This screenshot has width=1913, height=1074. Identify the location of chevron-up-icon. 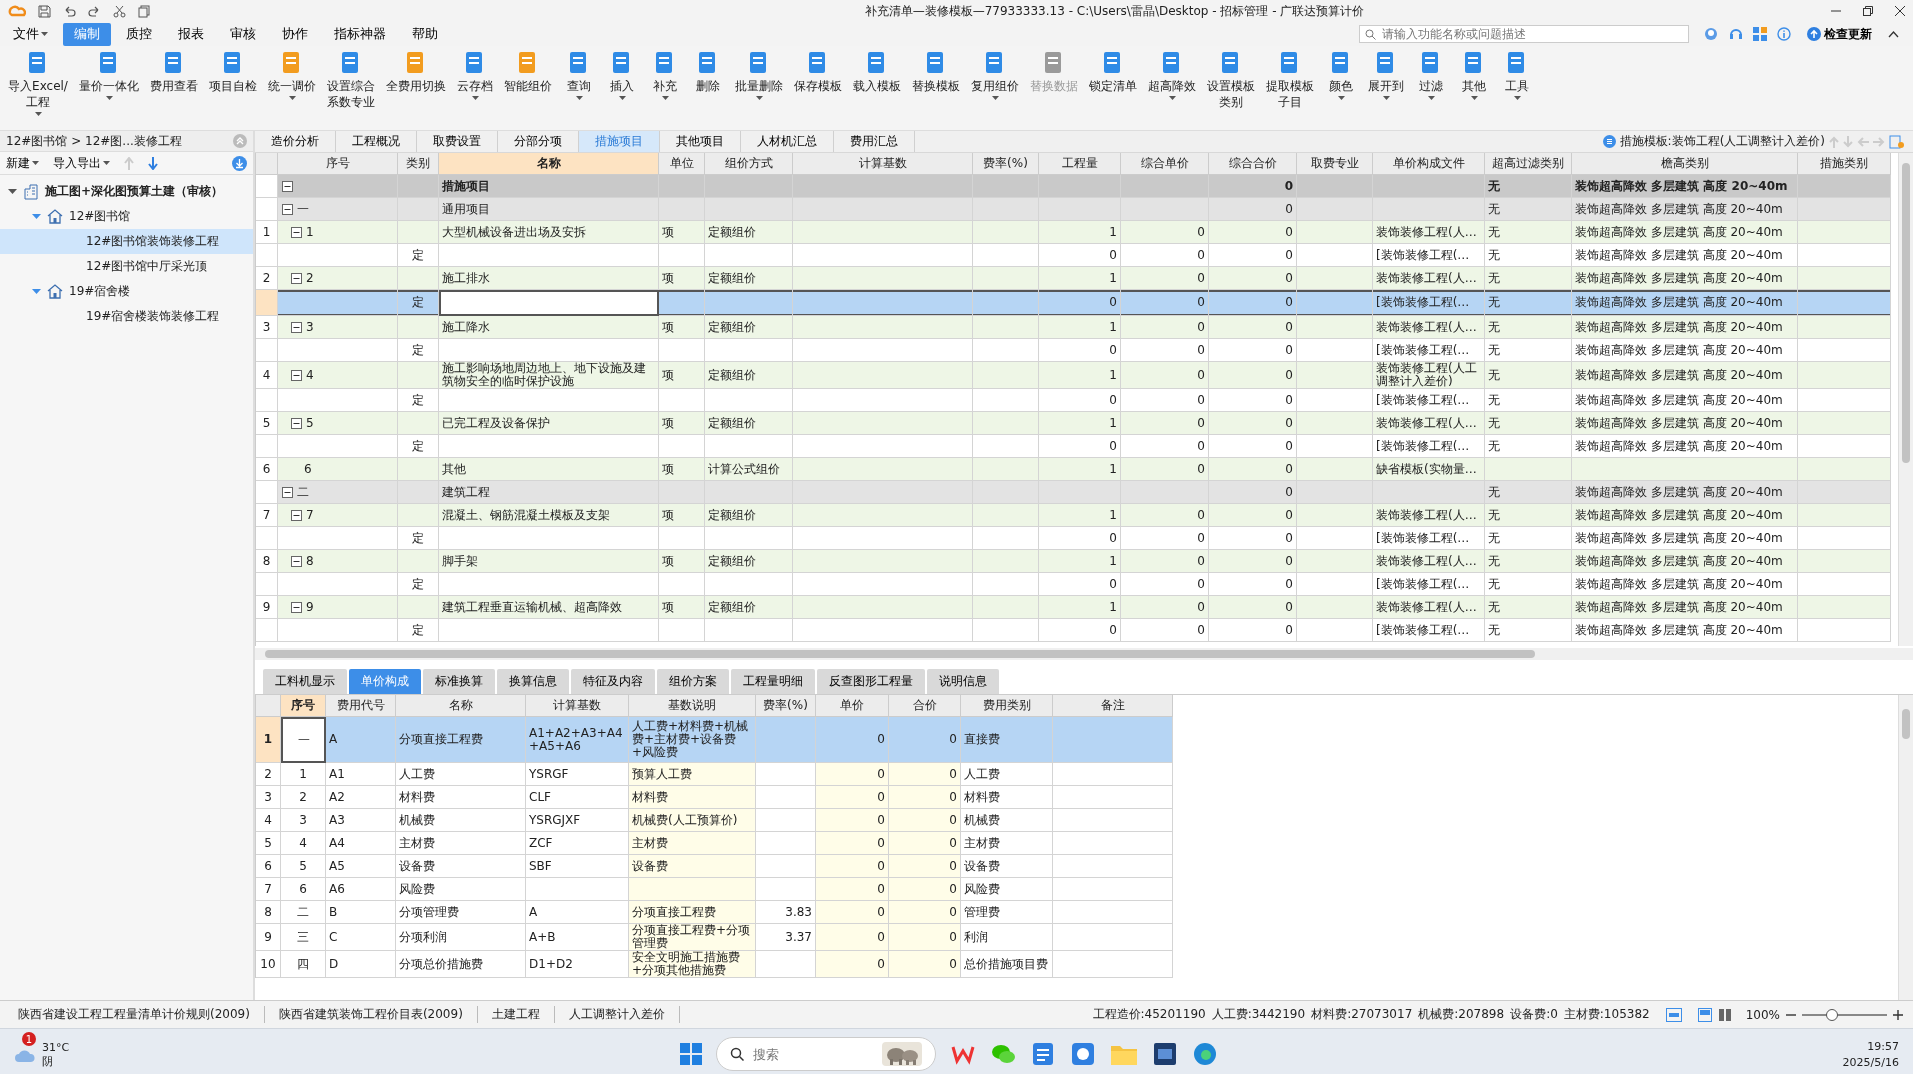
(1893, 34).